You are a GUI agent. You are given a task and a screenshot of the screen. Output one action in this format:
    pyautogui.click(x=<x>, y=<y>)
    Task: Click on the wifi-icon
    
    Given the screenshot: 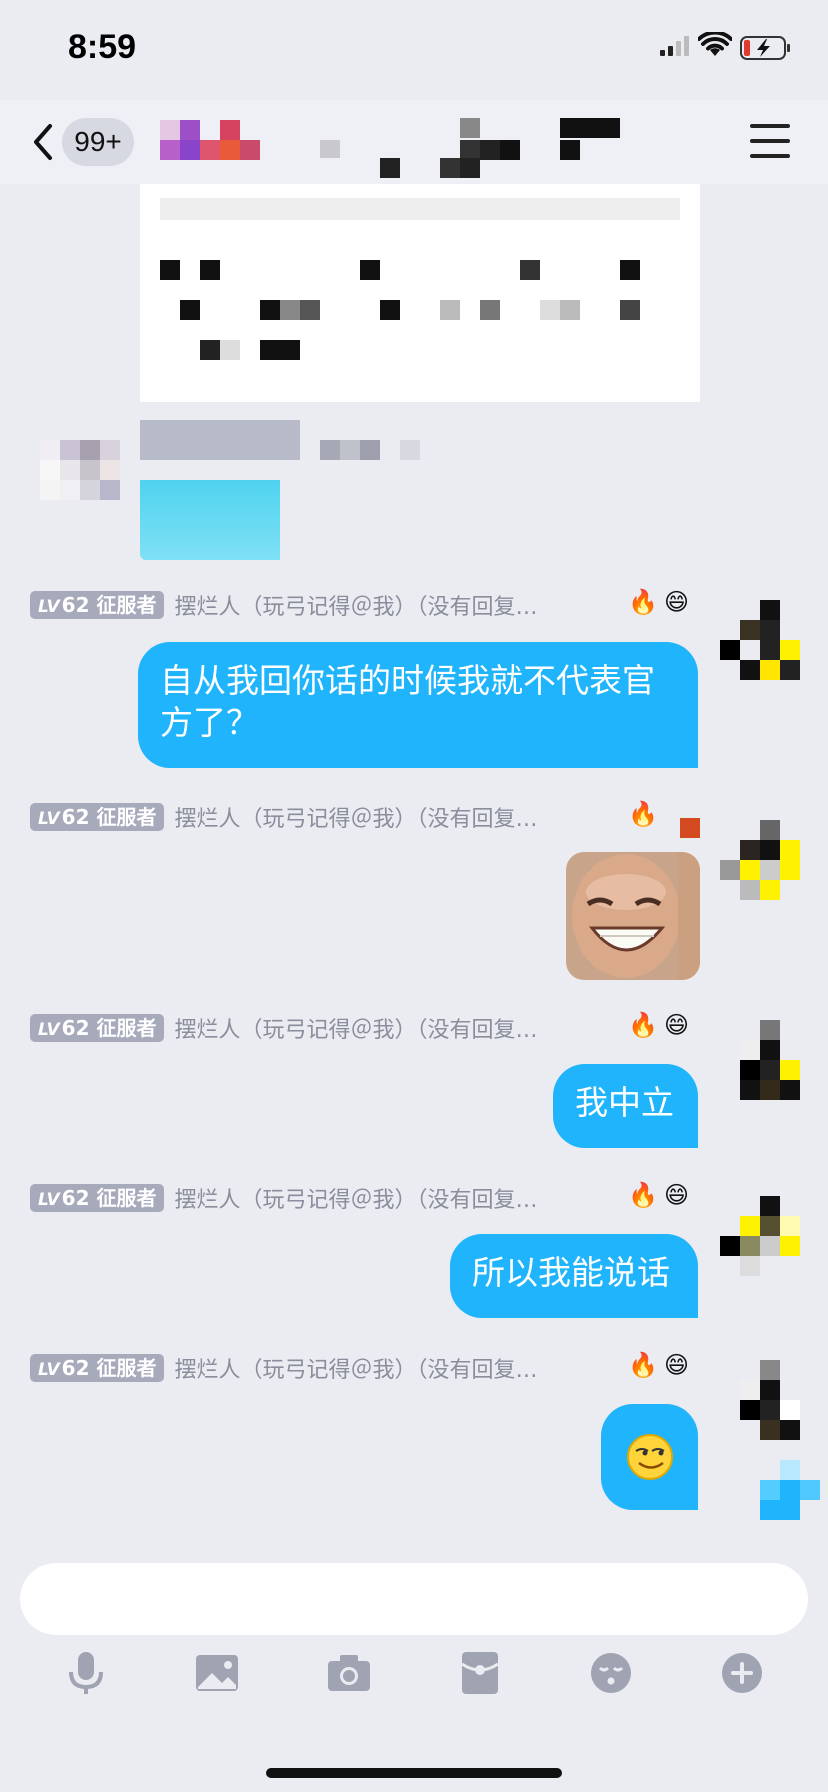 What is the action you would take?
    pyautogui.click(x=715, y=44)
    